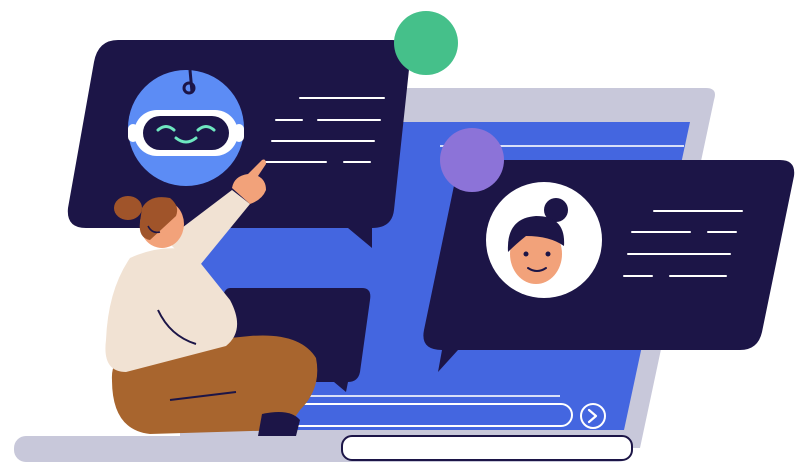 This screenshot has height=462, width=806. What do you see at coordinates (426, 43) in the screenshot?
I see `typing-badge` at bounding box center [426, 43].